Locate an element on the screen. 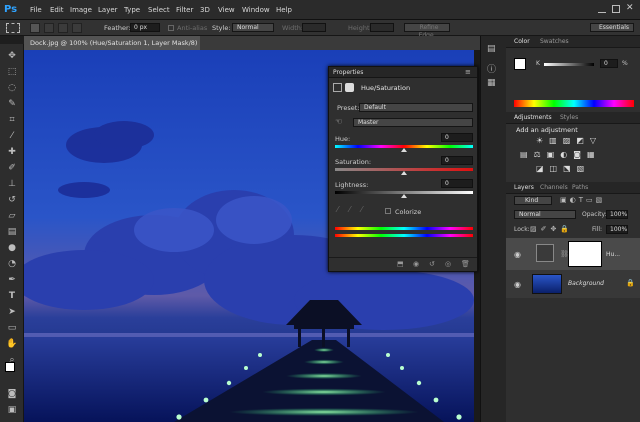 The image size is (640, 422). antialias-checkbox is located at coordinates (171, 28).